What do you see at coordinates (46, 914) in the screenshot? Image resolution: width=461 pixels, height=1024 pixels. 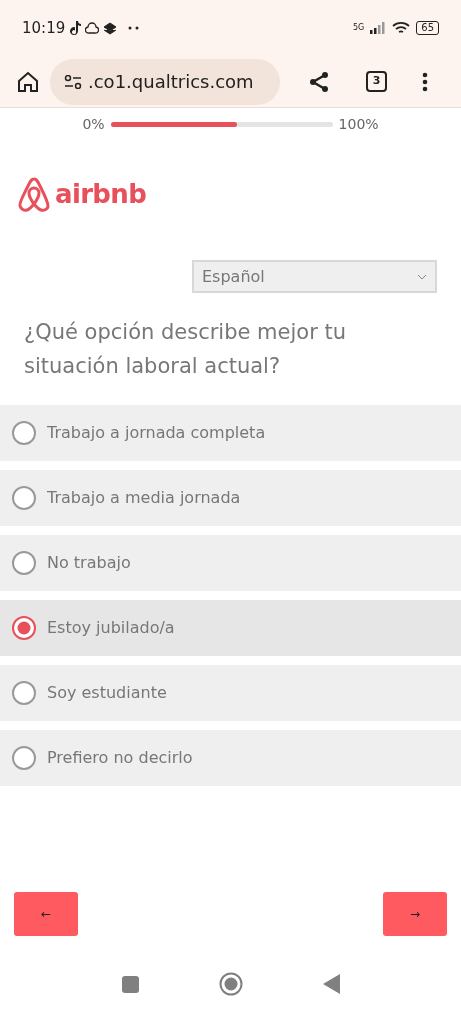 I see `back-button: ←` at bounding box center [46, 914].